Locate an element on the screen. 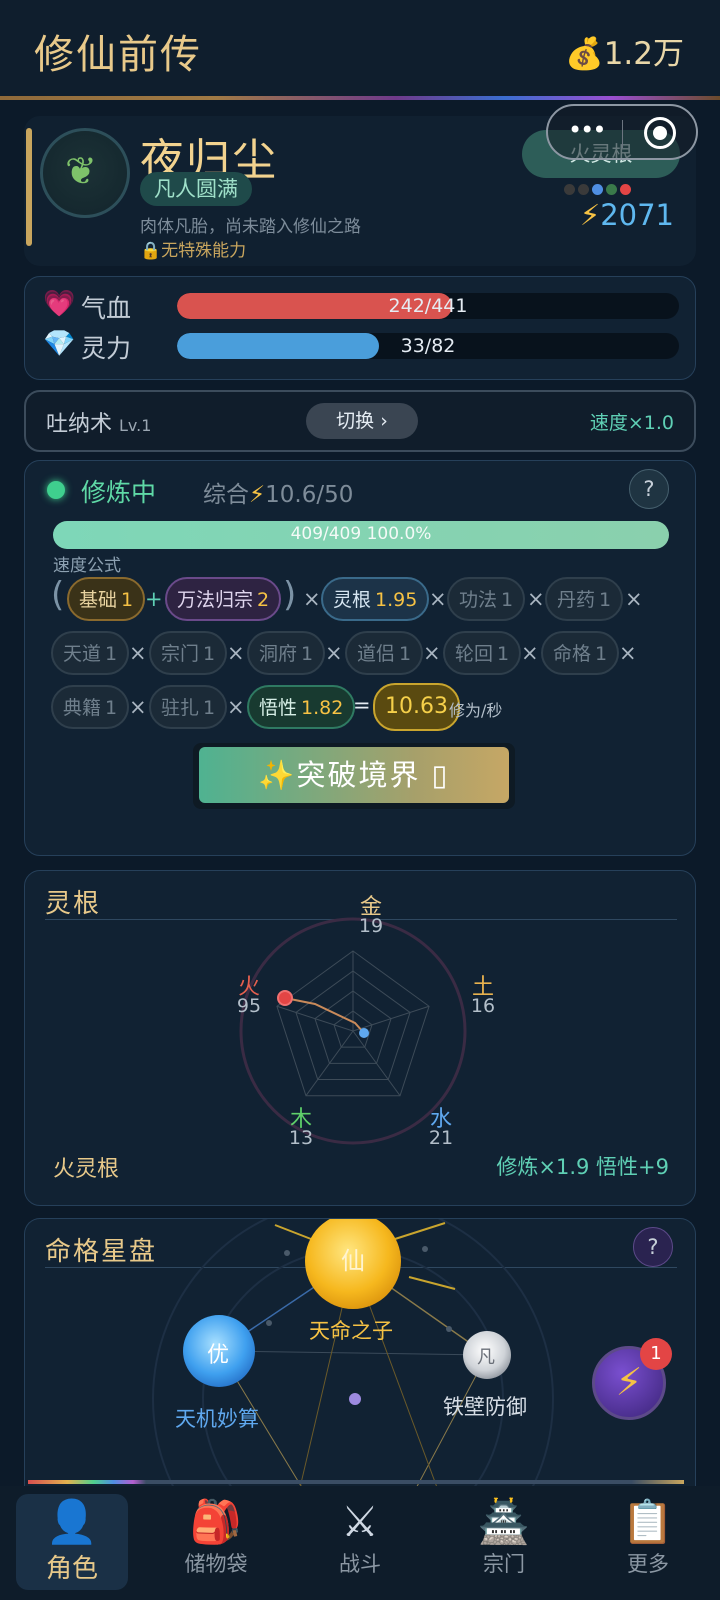  radar-value-huo: 95 is located at coordinates (249, 1006).